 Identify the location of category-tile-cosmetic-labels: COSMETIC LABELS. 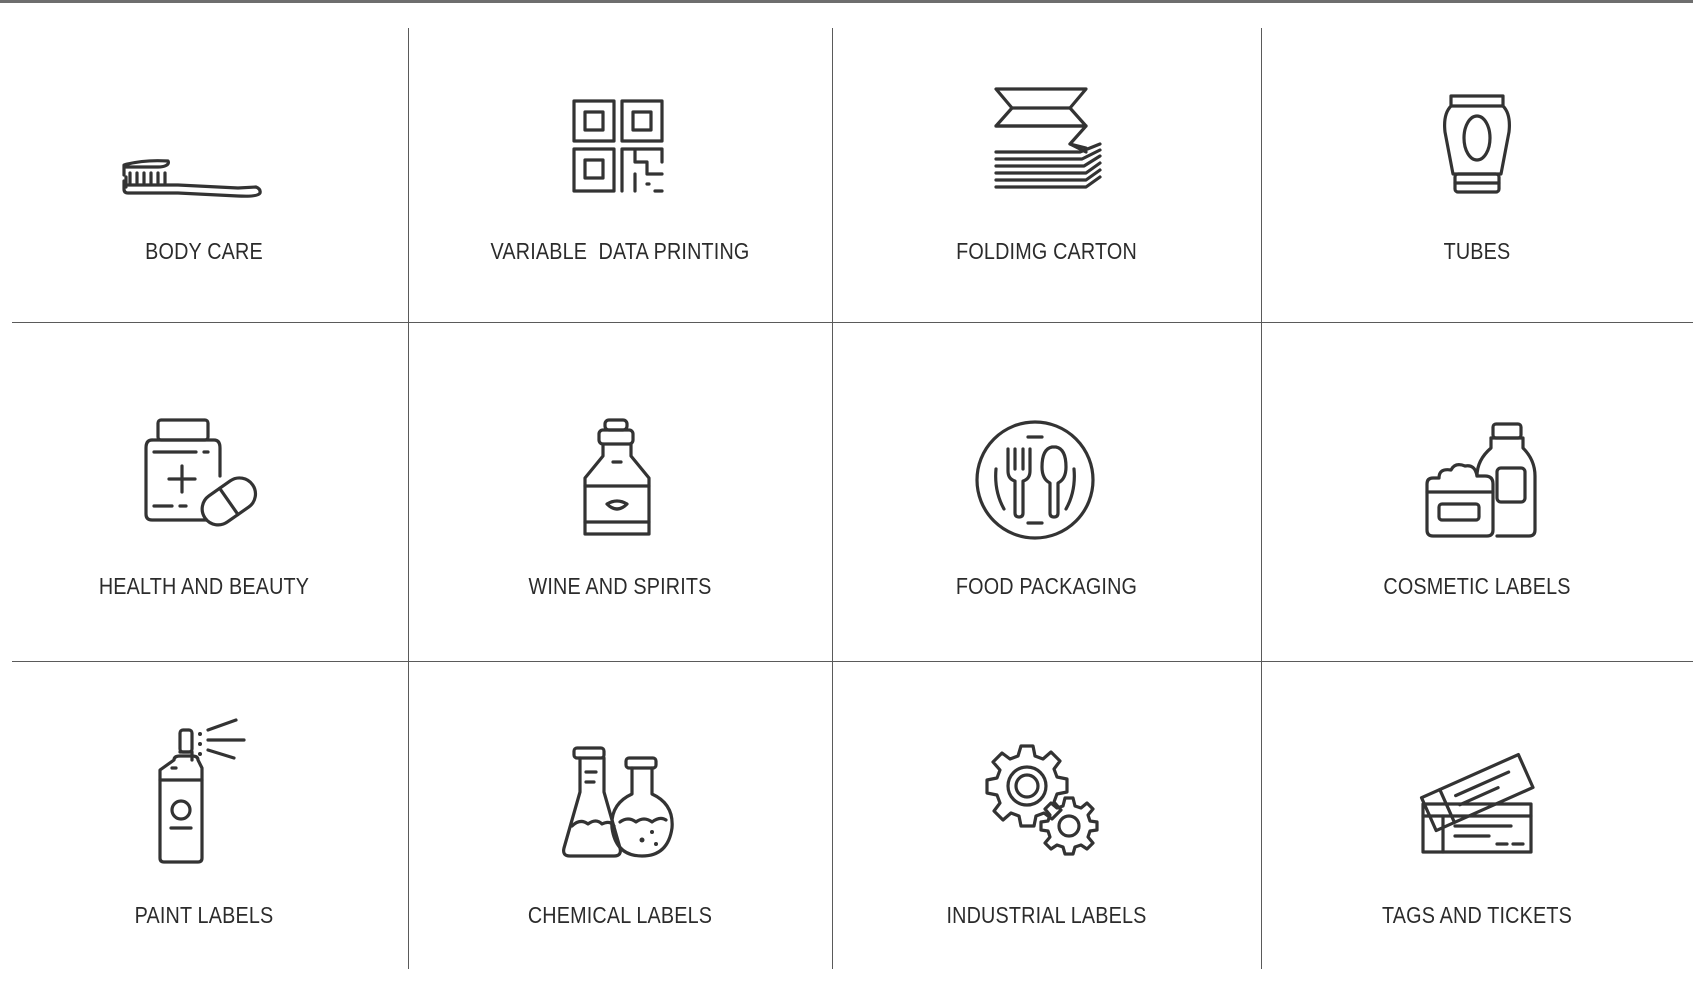
(1477, 492).